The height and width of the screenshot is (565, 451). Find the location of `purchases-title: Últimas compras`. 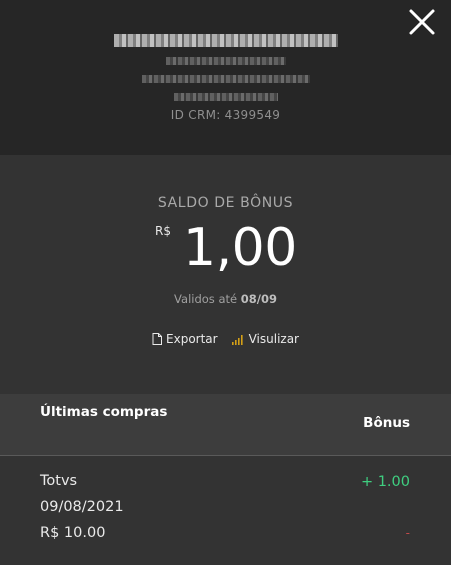

purchases-title: Últimas compras is located at coordinates (104, 412).